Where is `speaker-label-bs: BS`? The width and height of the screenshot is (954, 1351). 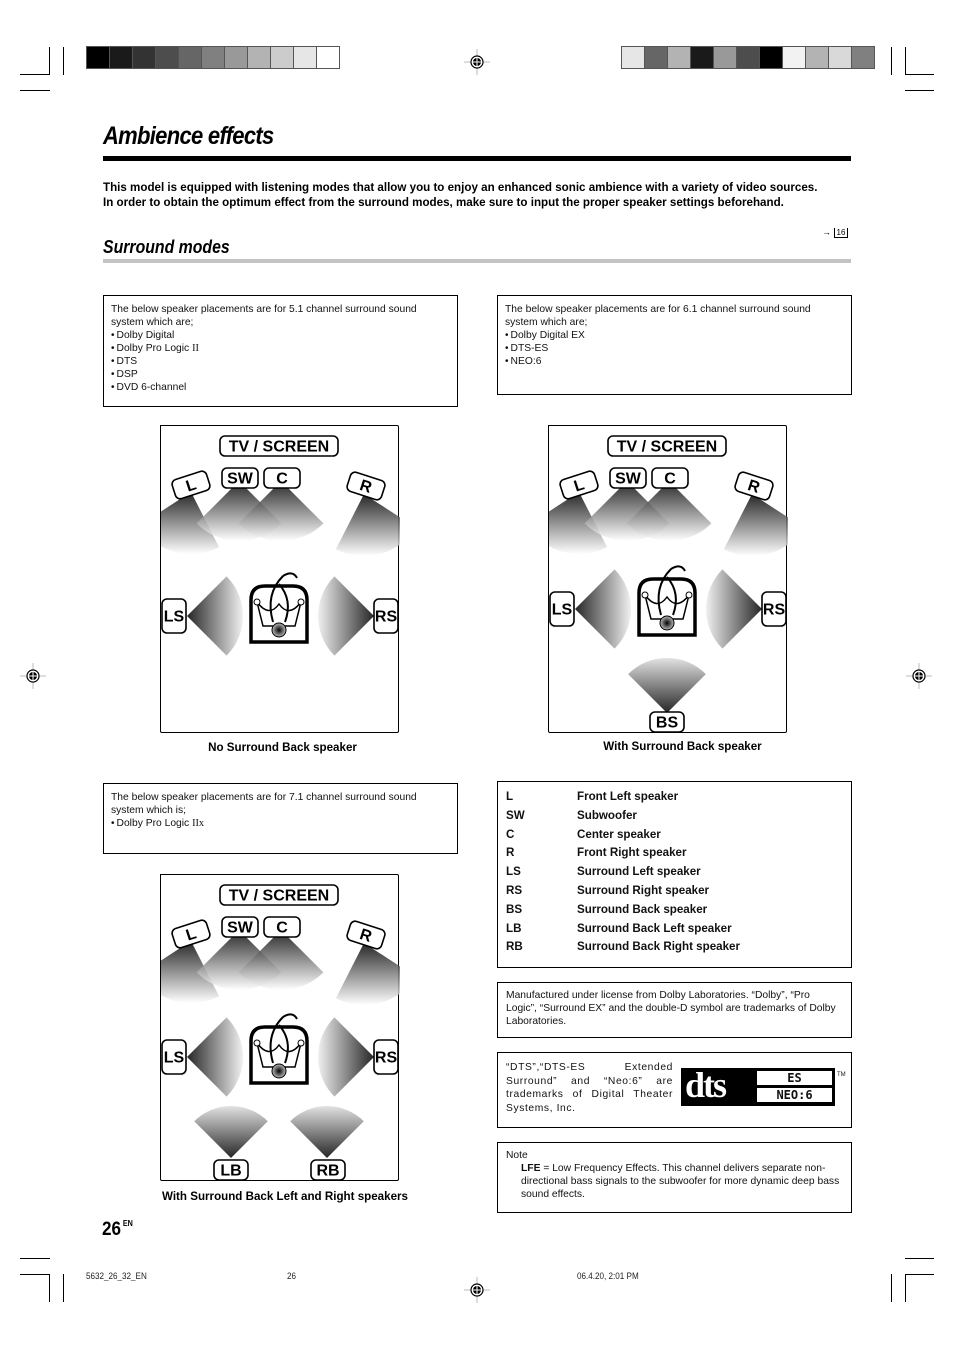 speaker-label-bs: BS is located at coordinates (667, 722).